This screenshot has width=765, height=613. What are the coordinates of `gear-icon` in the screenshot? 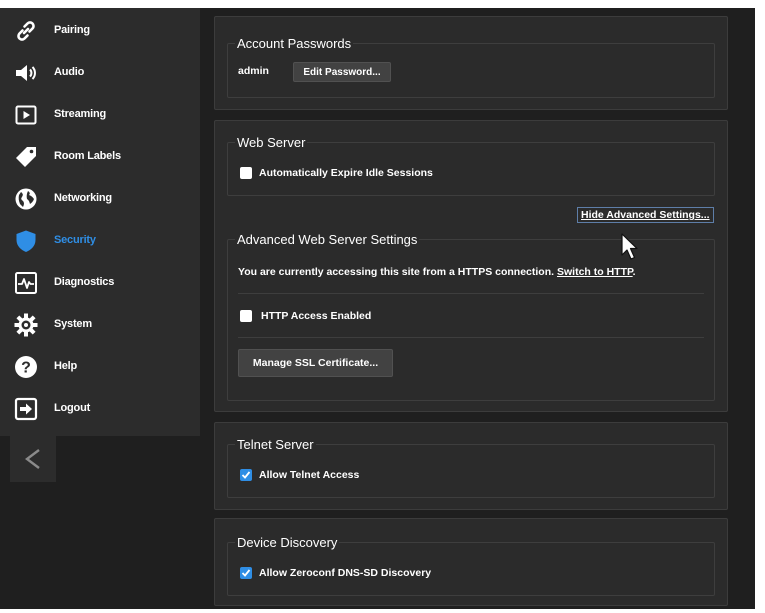 It's located at (26, 325).